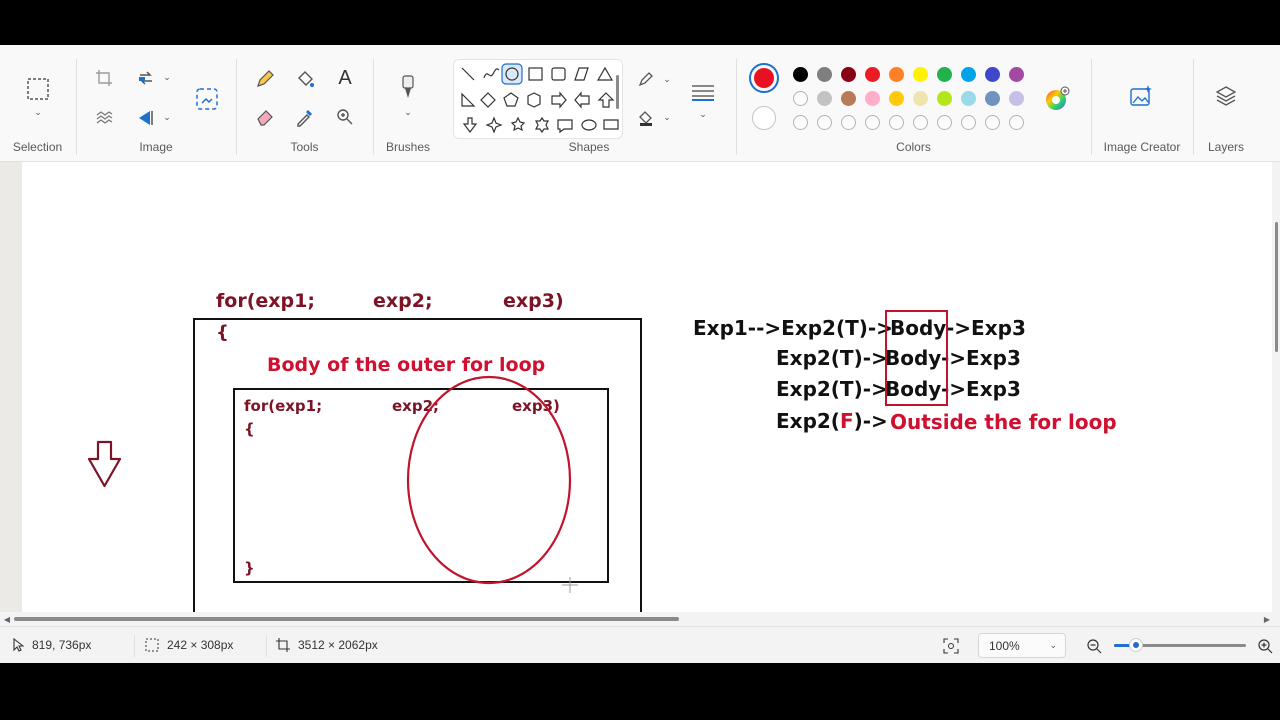 The width and height of the screenshot is (1280, 720). Describe the element at coordinates (703, 92) in the screenshot. I see `stroke-size-icon` at that location.